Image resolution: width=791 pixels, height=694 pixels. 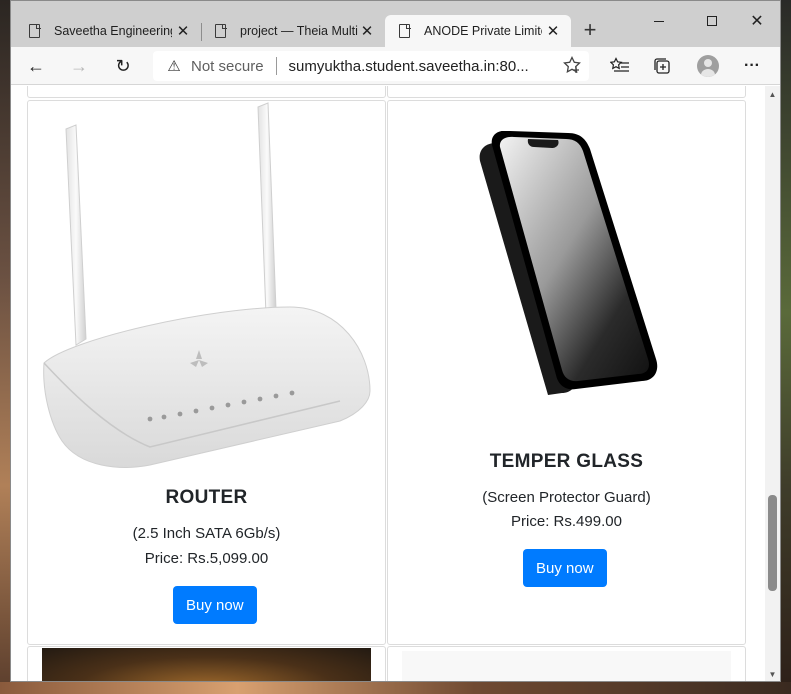 What do you see at coordinates (772, 674) in the screenshot?
I see `scroll-down-arrow-icon: ▼` at bounding box center [772, 674].